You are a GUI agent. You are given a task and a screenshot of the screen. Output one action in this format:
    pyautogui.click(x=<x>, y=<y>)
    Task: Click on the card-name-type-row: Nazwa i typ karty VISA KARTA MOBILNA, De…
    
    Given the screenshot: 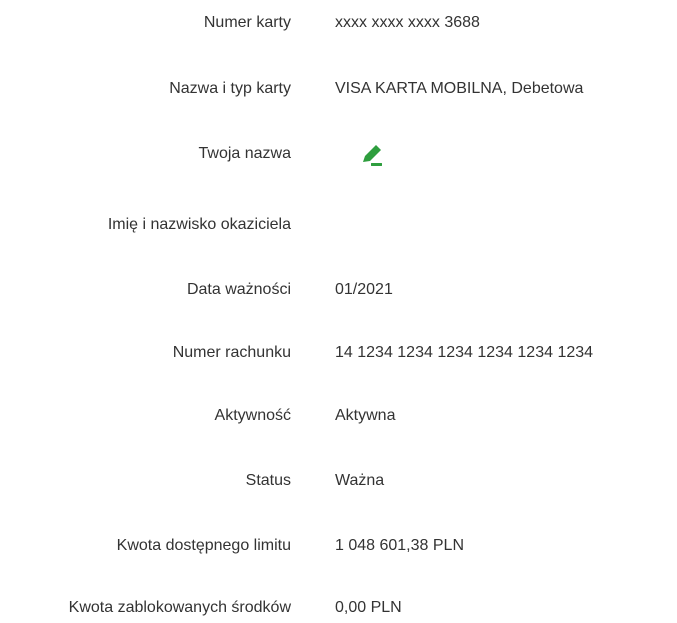 What is the action you would take?
    pyautogui.click(x=338, y=89)
    